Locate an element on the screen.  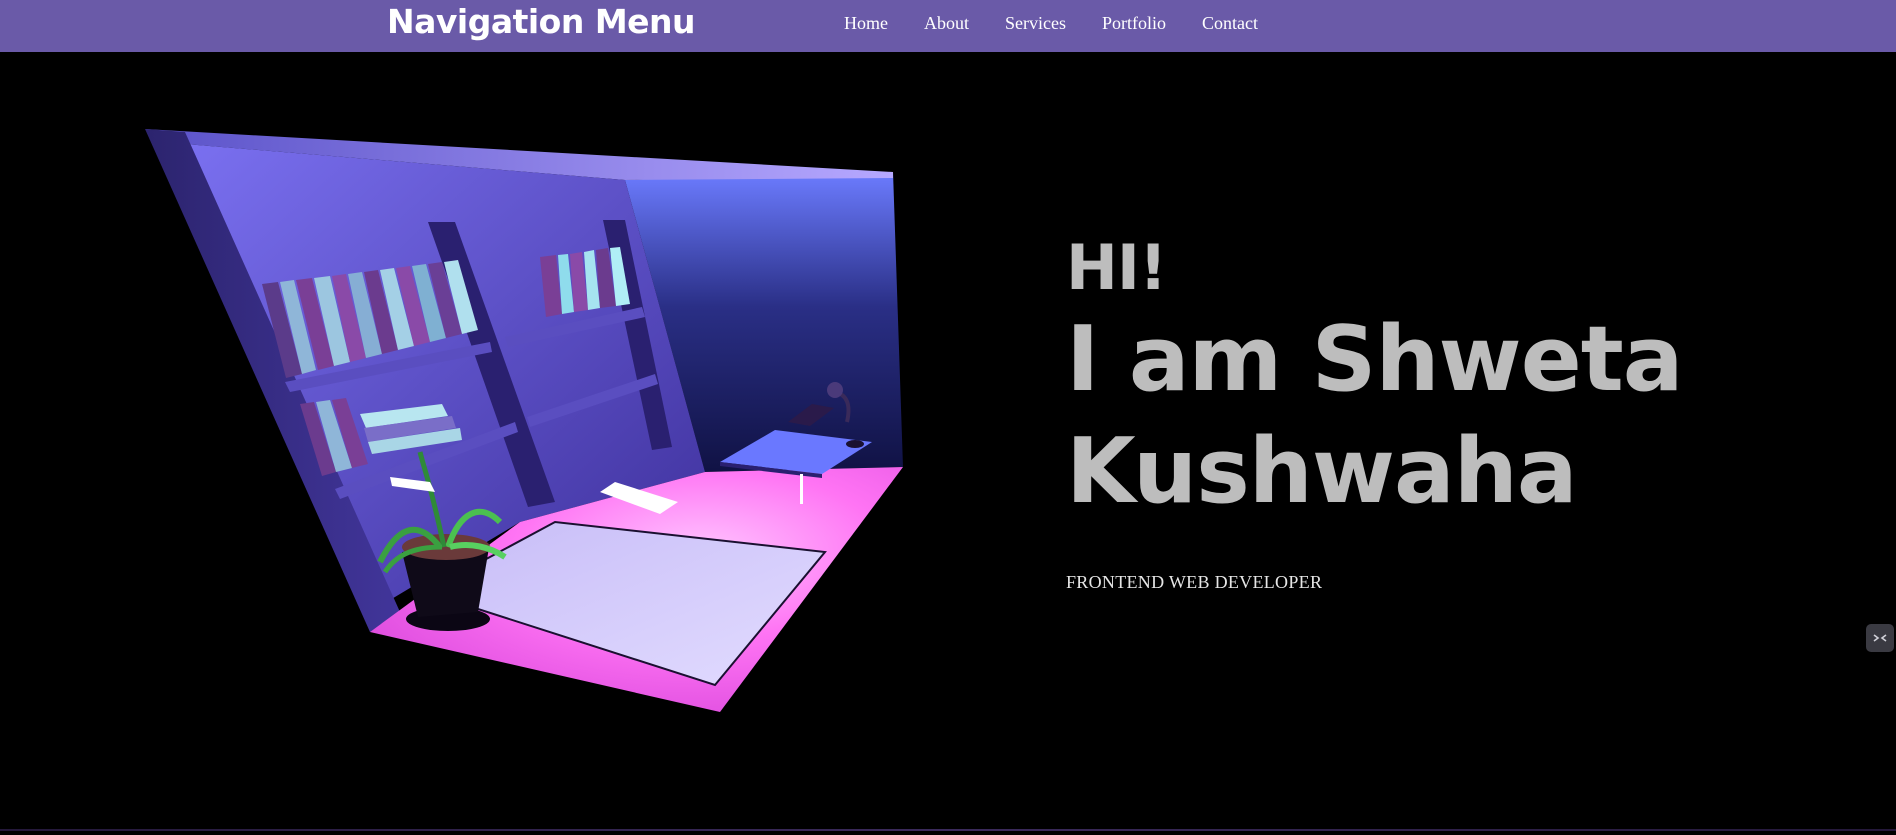
hero-heading: HI! I am Shweta Kushwaha is located at coordinates (1374, 380).